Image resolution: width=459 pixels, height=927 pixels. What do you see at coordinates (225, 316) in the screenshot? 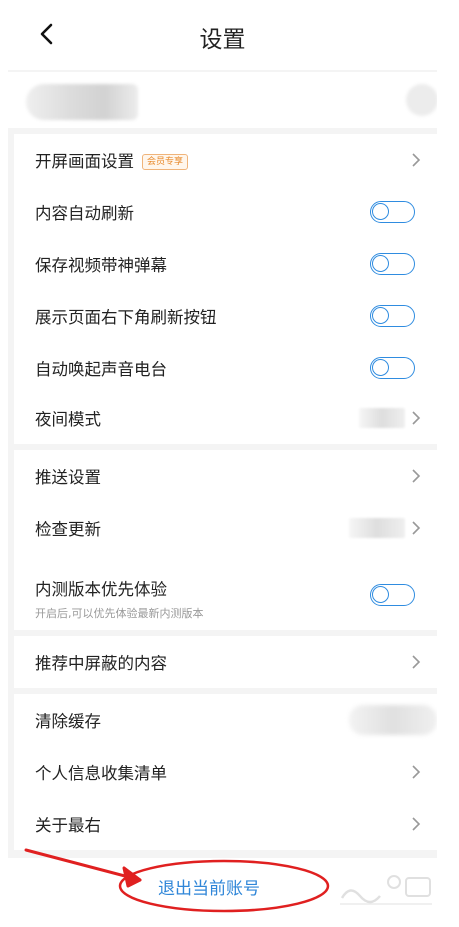
I see `row-show-refresh-button: 展示页面右下角刷新按钮` at bounding box center [225, 316].